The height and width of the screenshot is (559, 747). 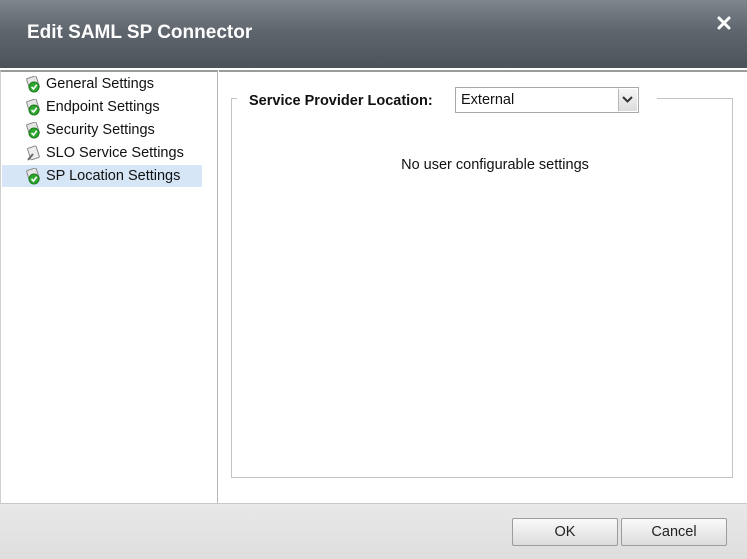 What do you see at coordinates (113, 176) in the screenshot?
I see `nav-item-label: SP Location Settings` at bounding box center [113, 176].